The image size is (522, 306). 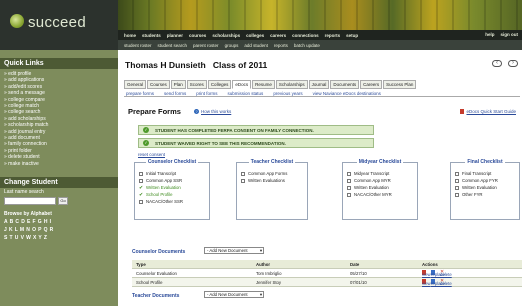 I want to click on checklist-item: Other FYR, so click(x=476, y=194).